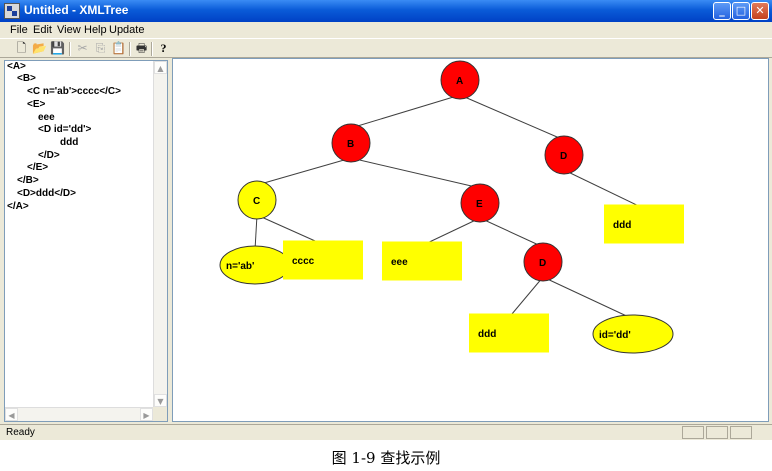 The image size is (772, 471). Describe the element at coordinates (95, 30) in the screenshot. I see `menu-help: Help` at that location.